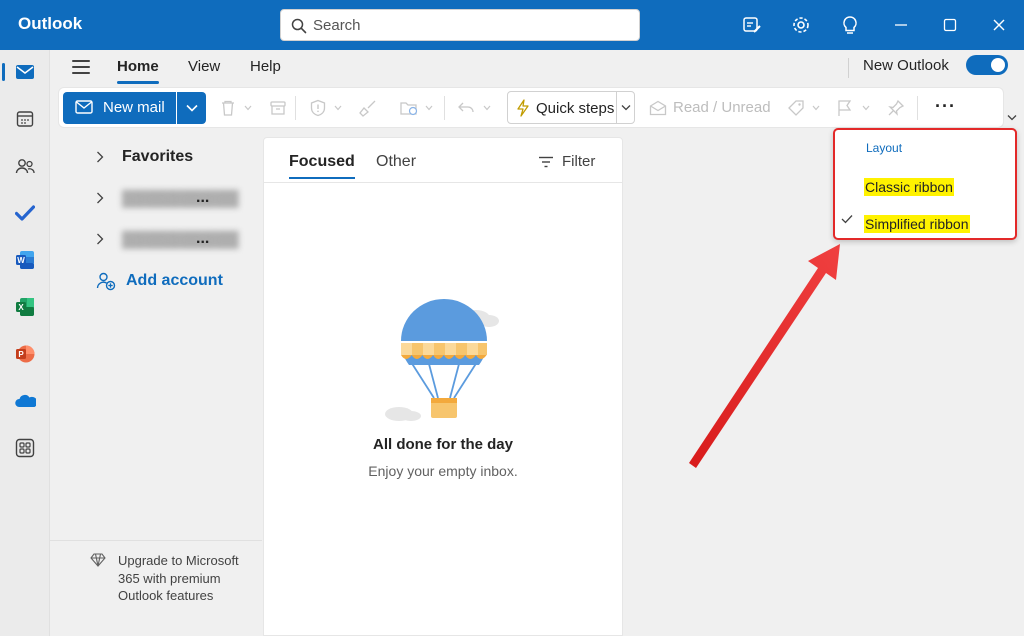  What do you see at coordinates (896, 108) in the screenshot?
I see `pin-icon` at bounding box center [896, 108].